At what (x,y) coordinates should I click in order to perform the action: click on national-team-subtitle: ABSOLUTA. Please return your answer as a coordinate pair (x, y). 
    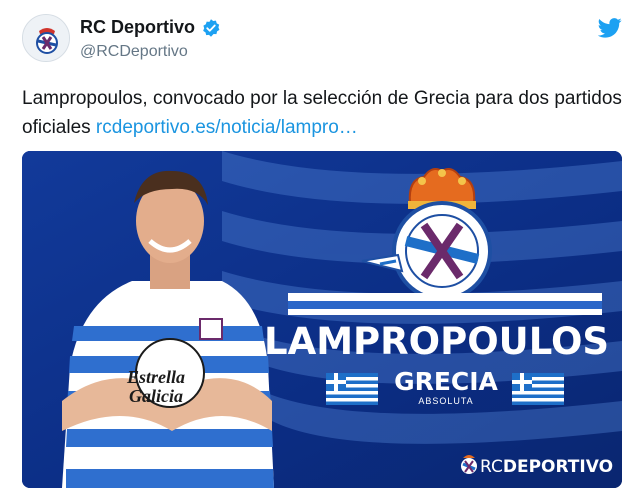
    Looking at the image, I should click on (446, 401).